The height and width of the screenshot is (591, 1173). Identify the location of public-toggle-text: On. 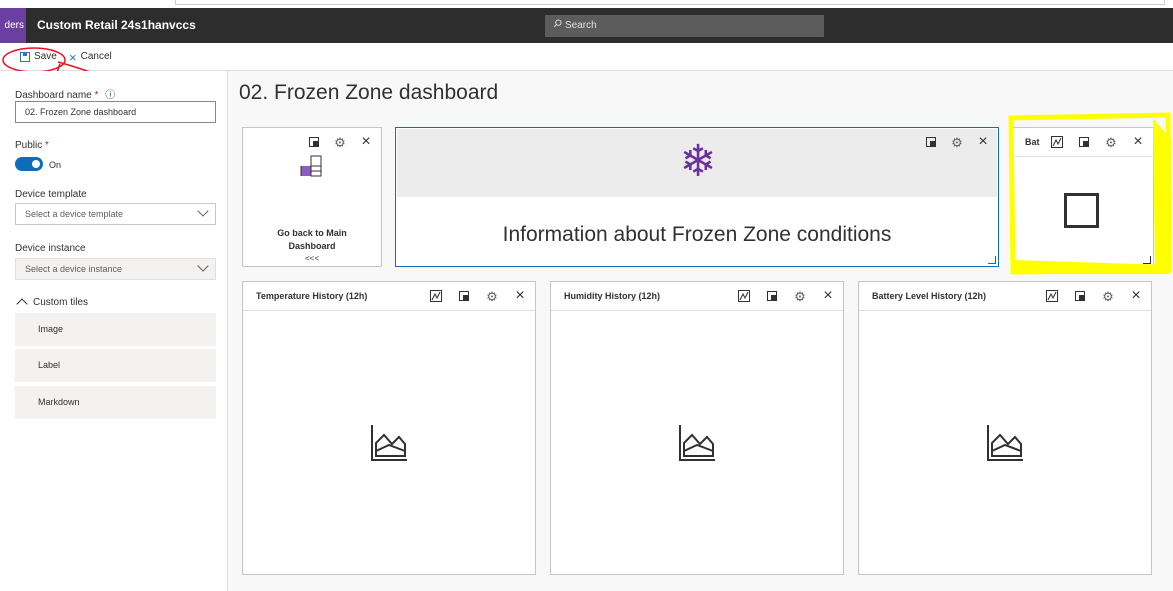
(55, 165).